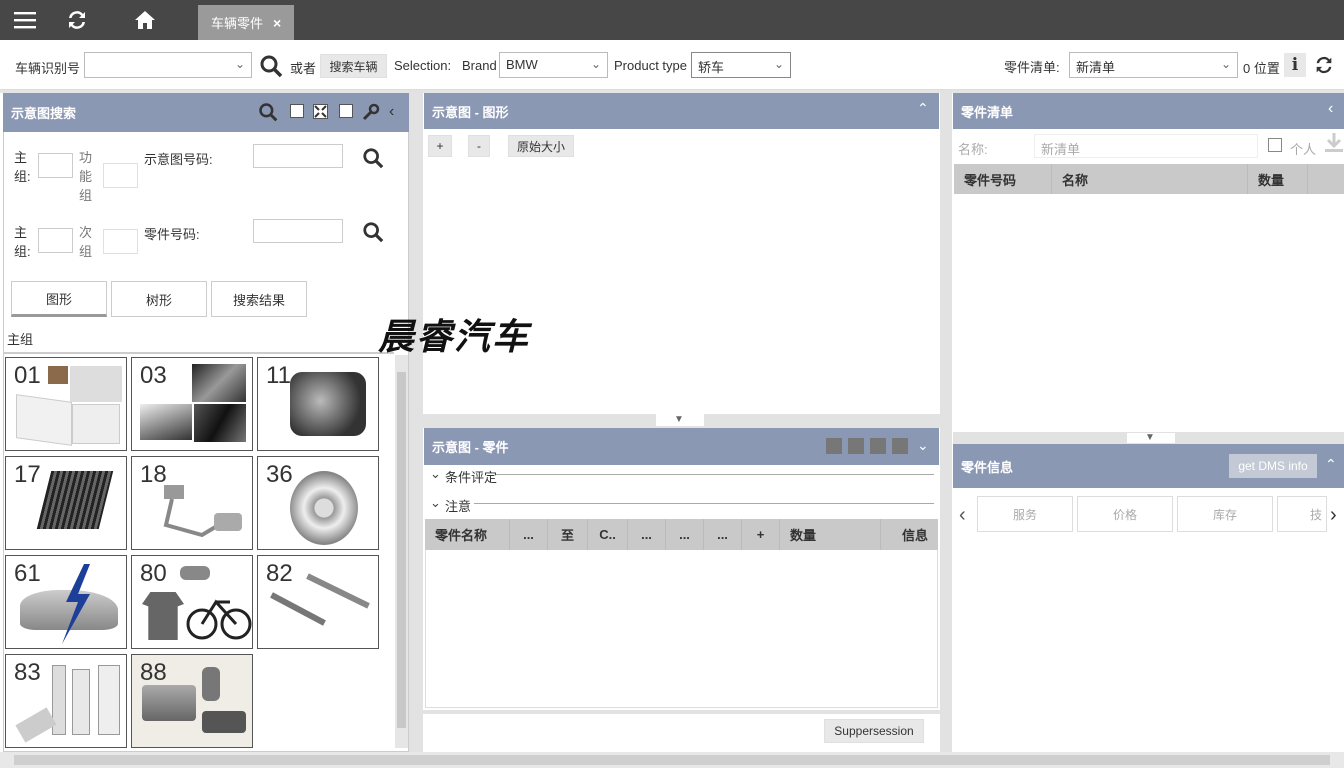 The height and width of the screenshot is (768, 1344). Describe the element at coordinates (277, 23) in the screenshot. I see `tab-close-icon: ×` at that location.